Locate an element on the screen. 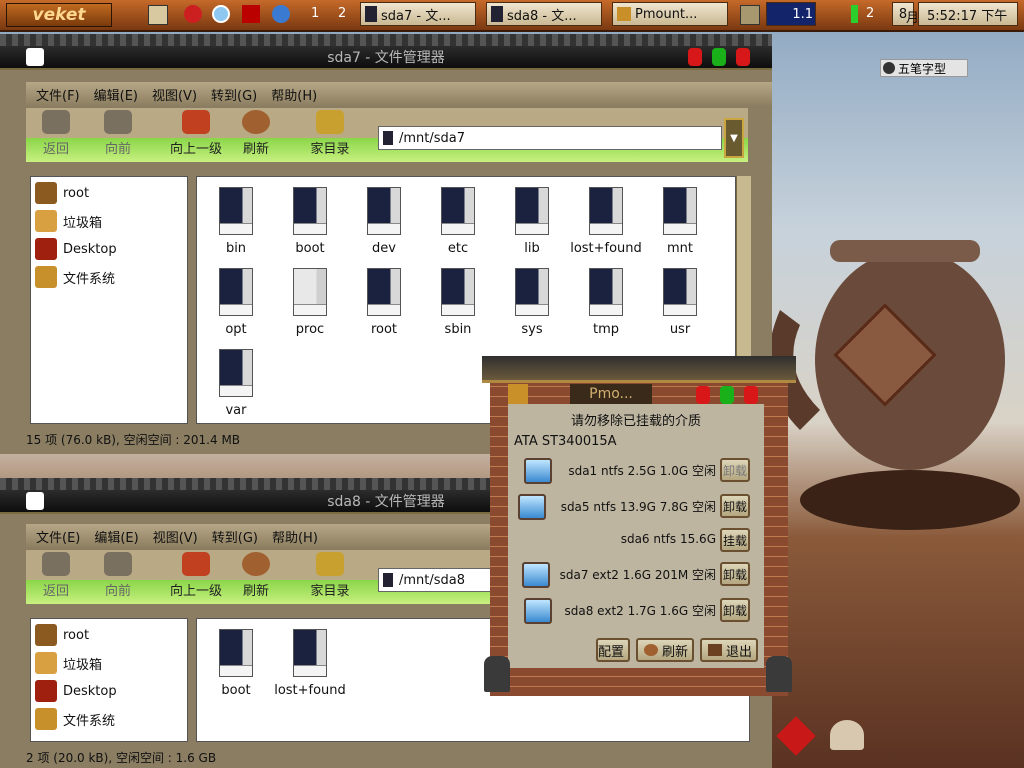 The width and height of the screenshot is (1024, 768). address-bar: /mnt/sda8 is located at coordinates (435, 580).